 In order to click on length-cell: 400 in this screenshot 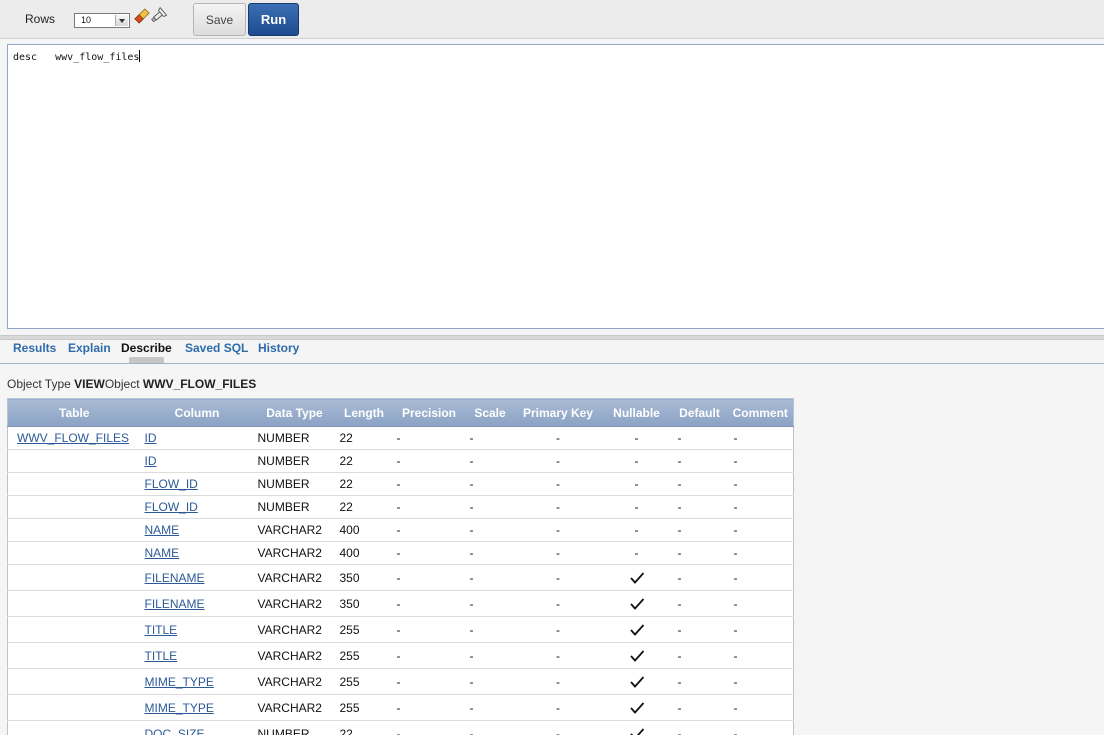, I will do `click(364, 530)`.